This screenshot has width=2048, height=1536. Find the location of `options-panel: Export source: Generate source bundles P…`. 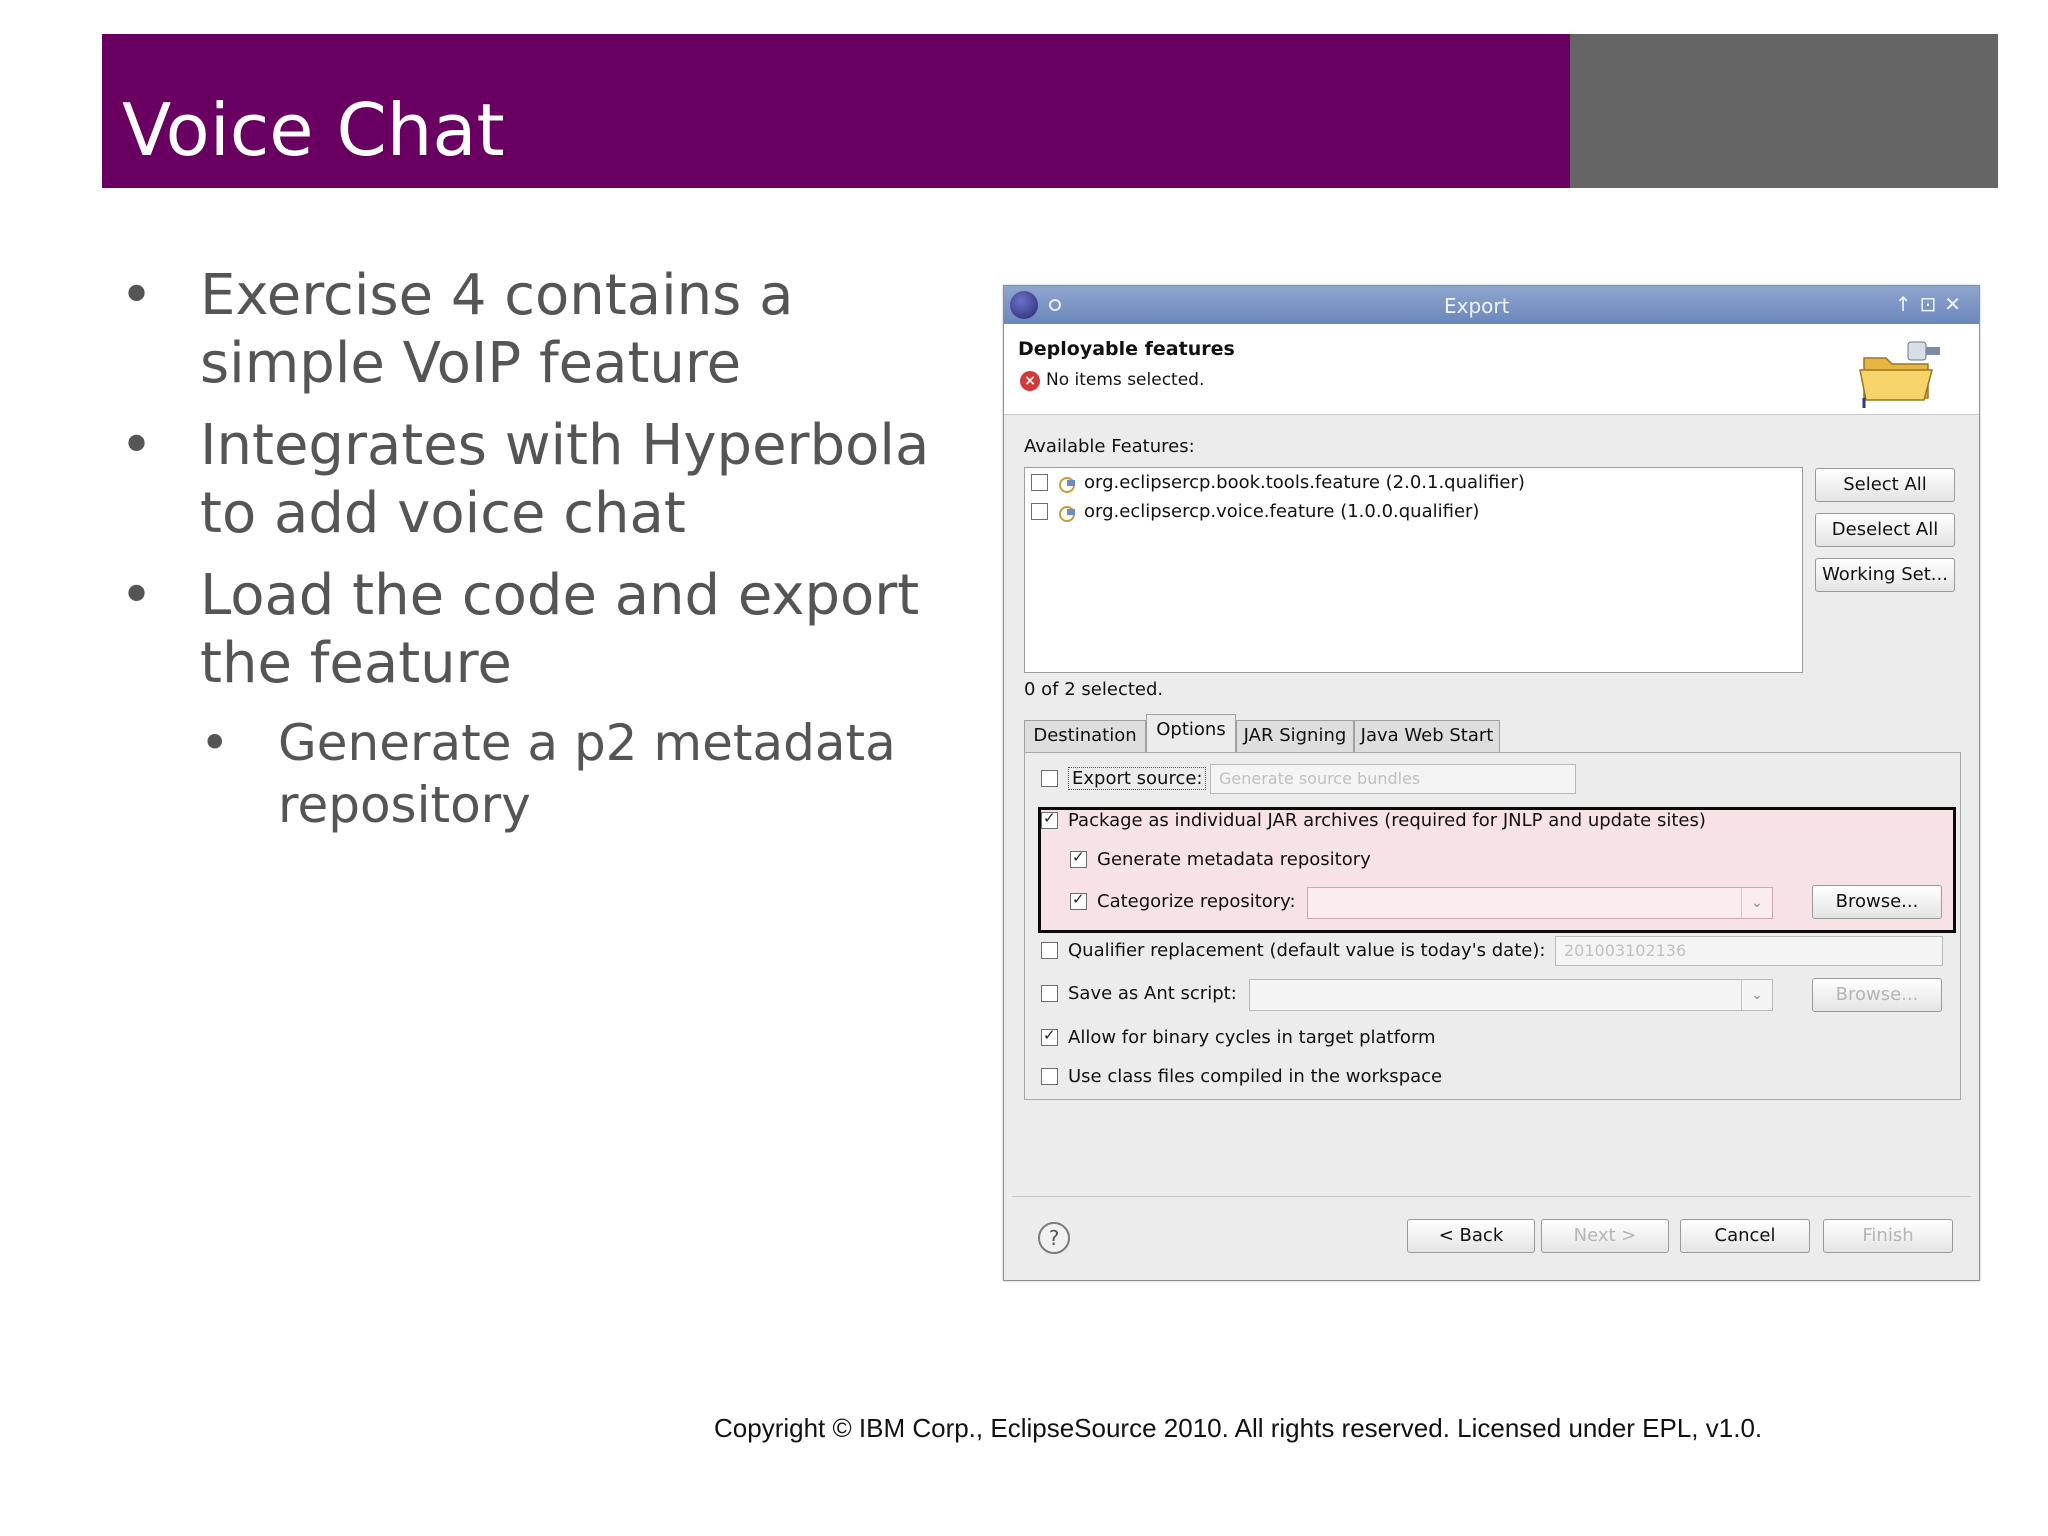

options-panel: Export source: Generate source bundles P… is located at coordinates (1492, 926).